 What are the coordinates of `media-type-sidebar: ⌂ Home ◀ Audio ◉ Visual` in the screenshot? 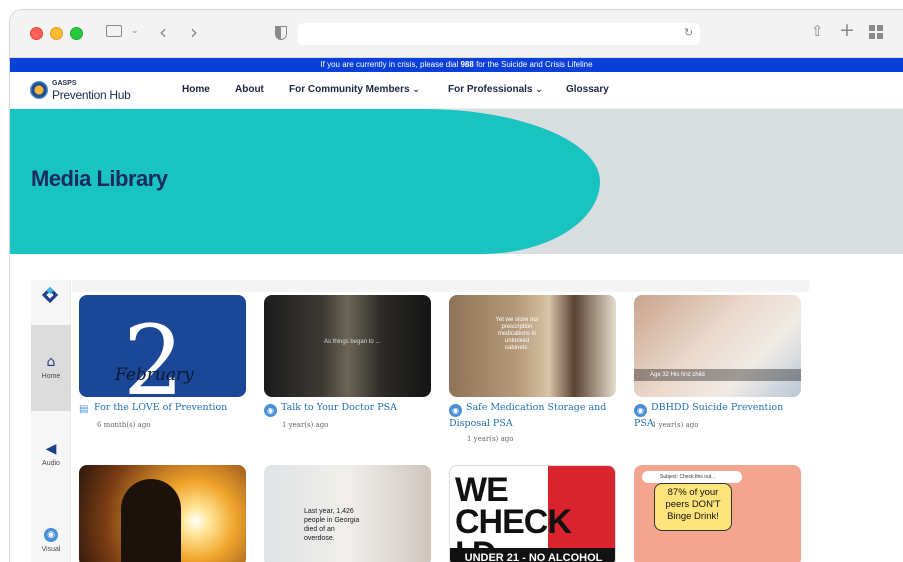 It's located at (51, 421).